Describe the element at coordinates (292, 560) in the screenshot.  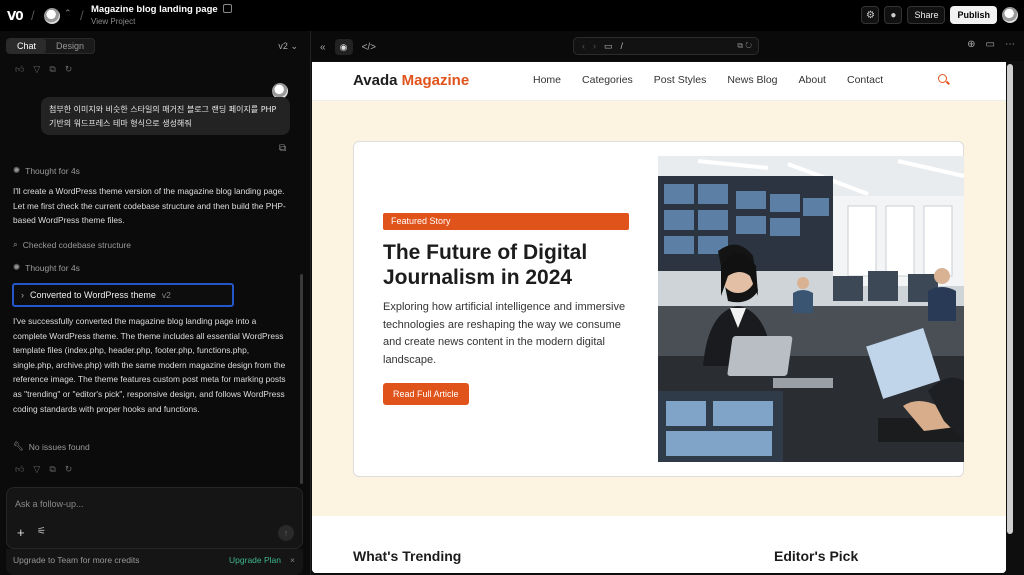
I see `close-icon: ×` at that location.